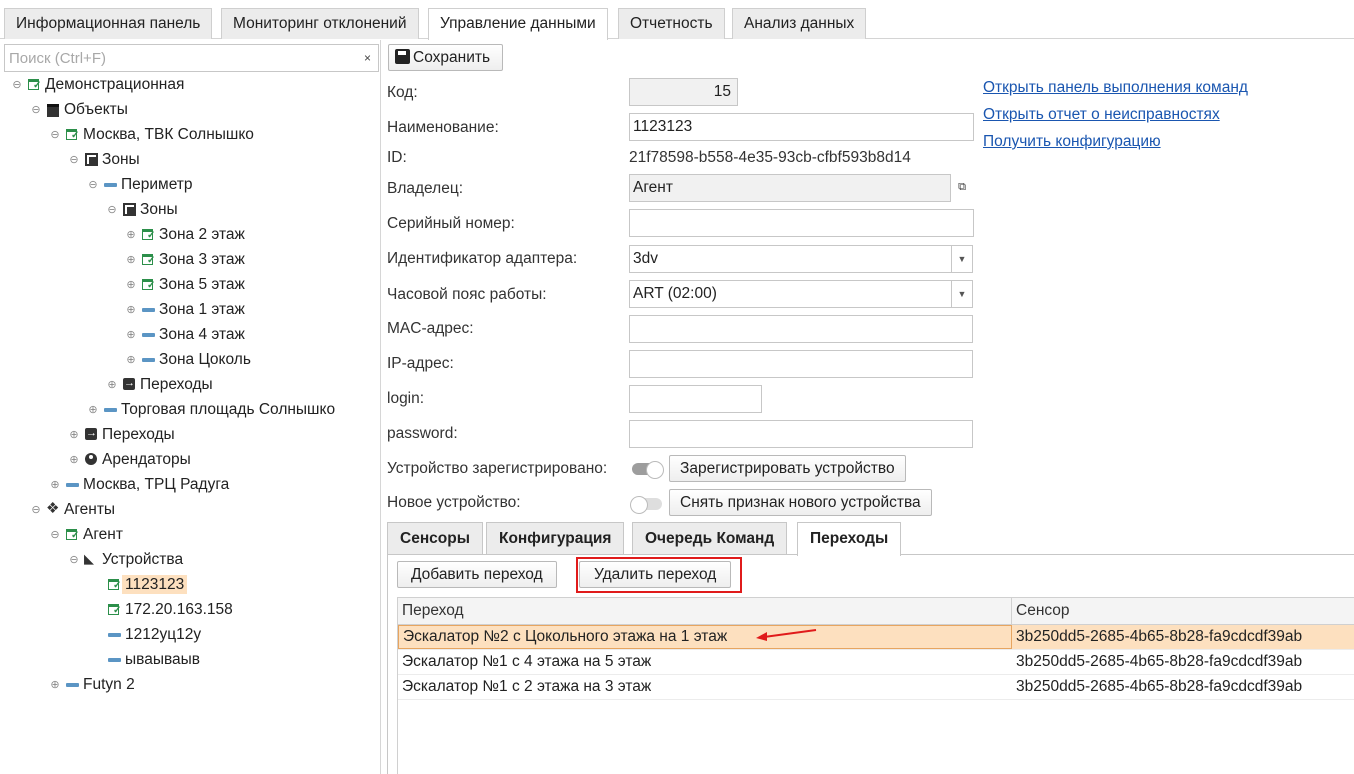 This screenshot has width=1354, height=774. What do you see at coordinates (786, 635) in the screenshot?
I see `annotation-arrow-icon` at bounding box center [786, 635].